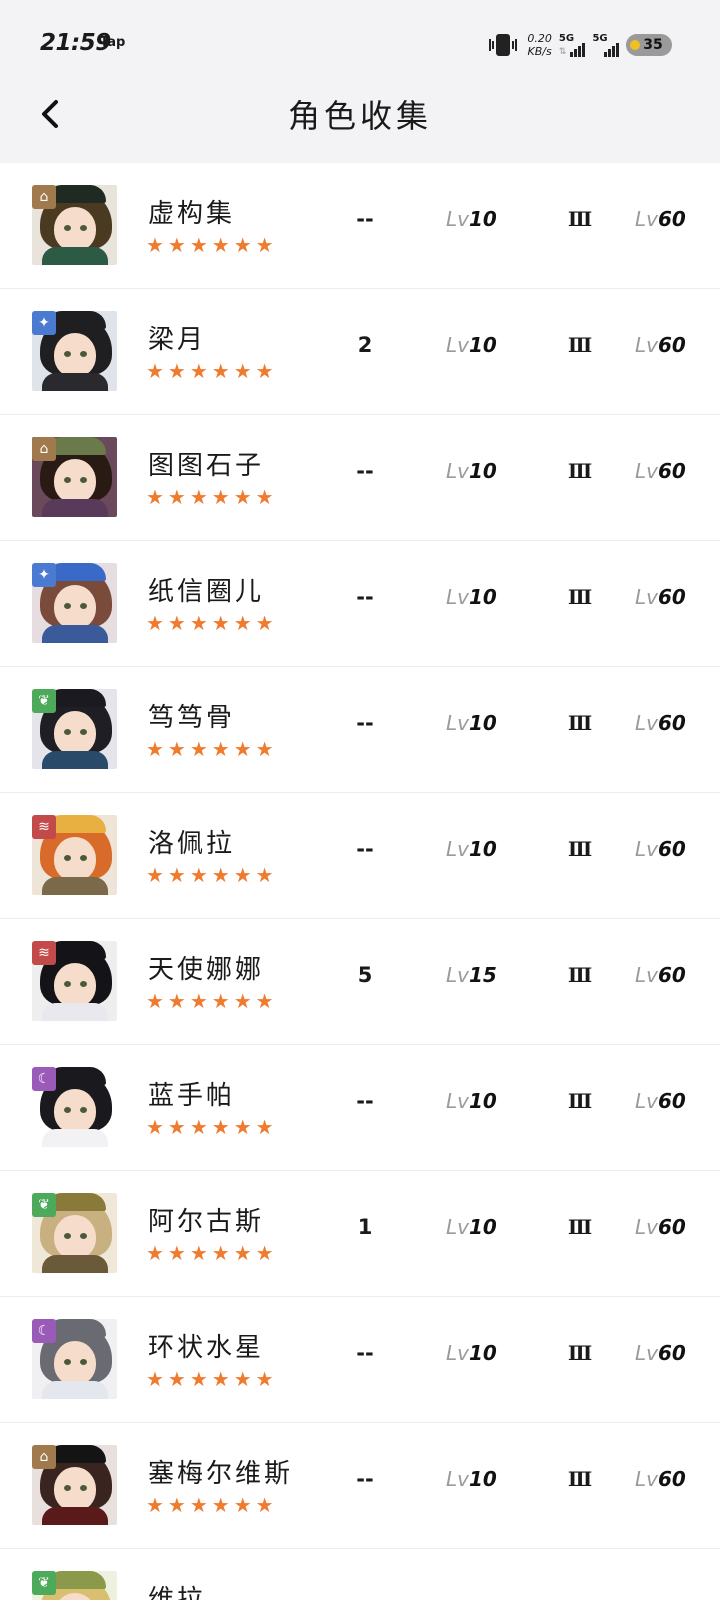  What do you see at coordinates (600, 38) in the screenshot?
I see `signal-label-2: 5G` at bounding box center [600, 38].